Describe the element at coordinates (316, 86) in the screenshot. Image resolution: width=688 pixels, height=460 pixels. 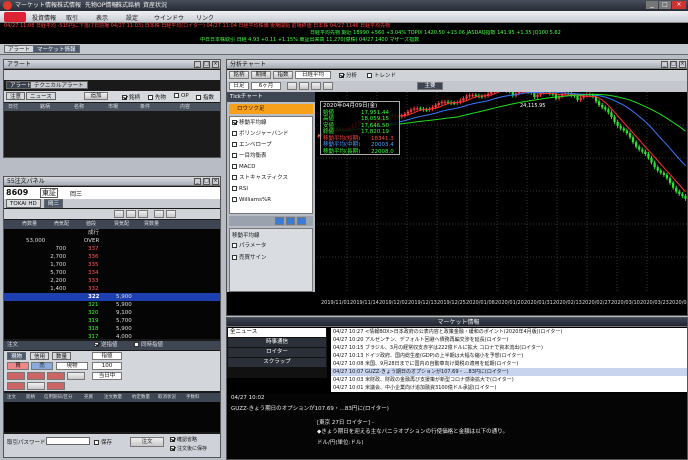
I see `chart-tool-c` at that location.